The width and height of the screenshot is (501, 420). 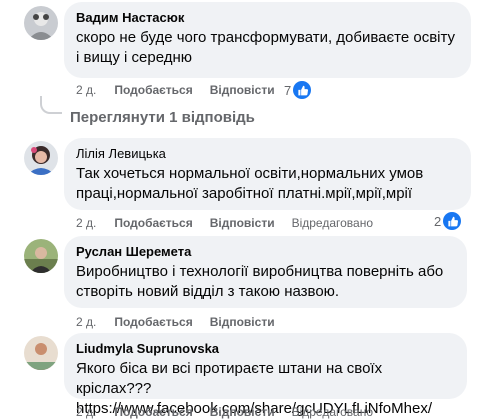 I want to click on comment-author: Руслан Шеремета, so click(x=265, y=252).